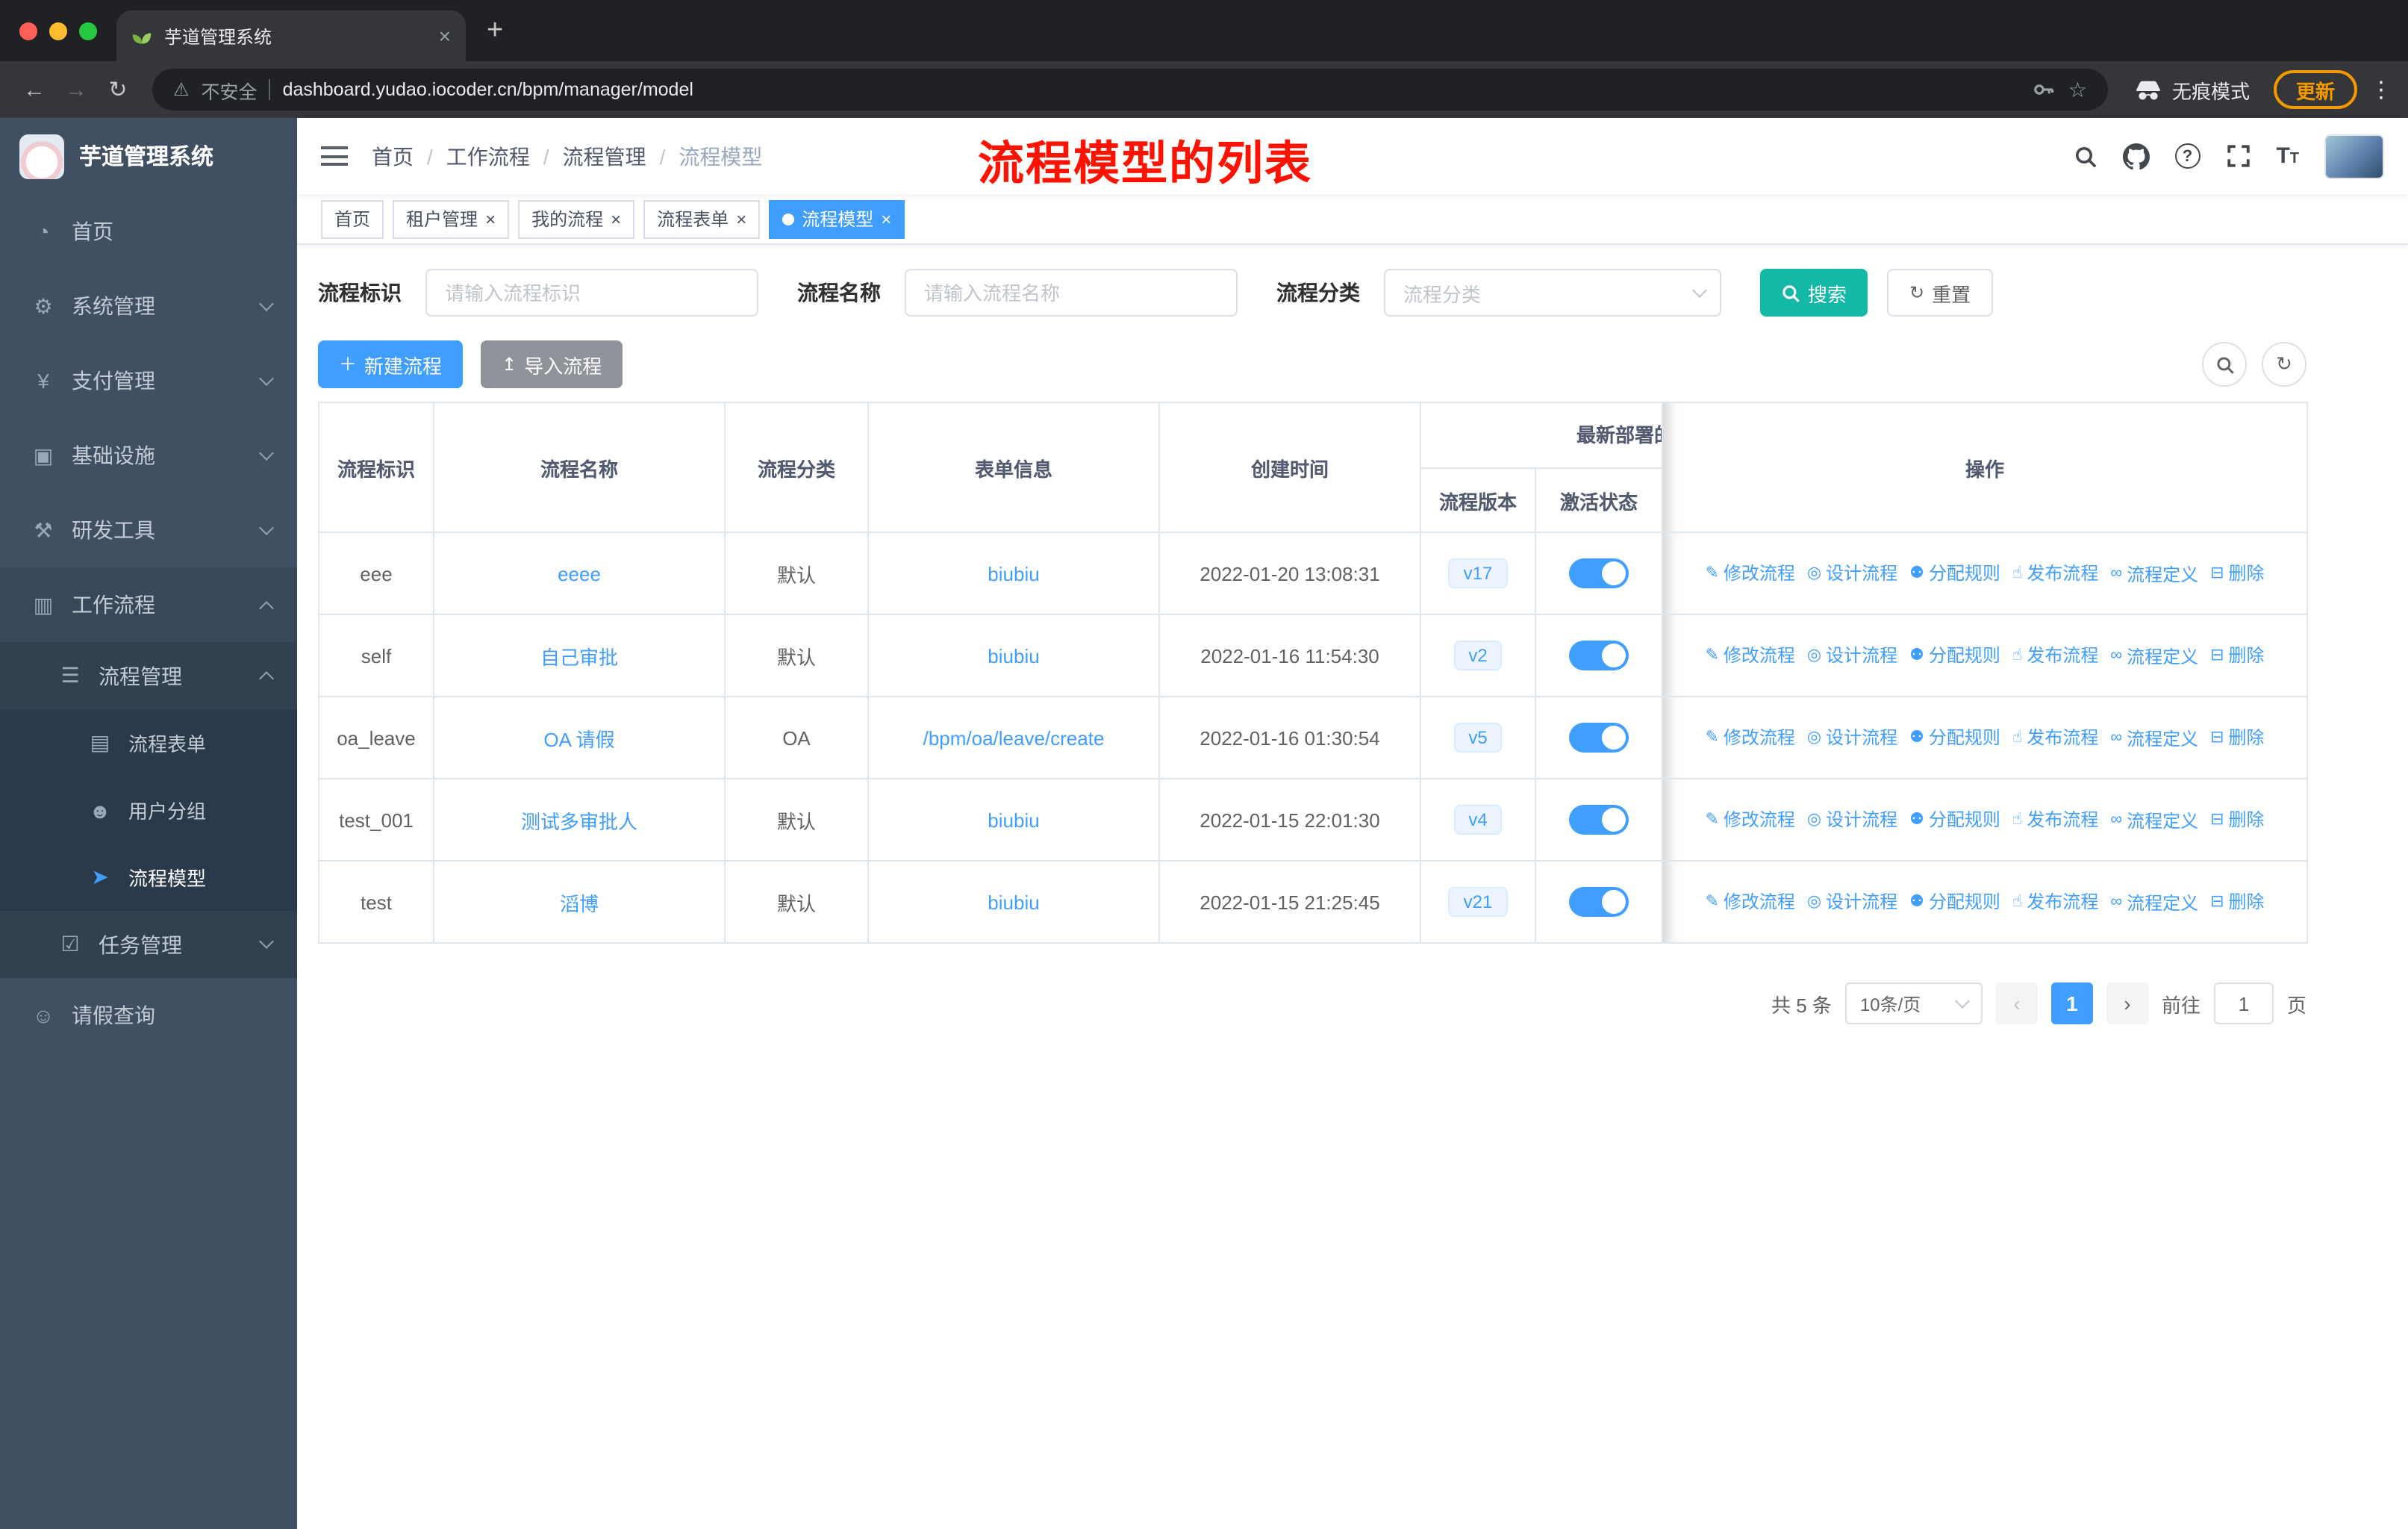 This screenshot has height=1529, width=2408. Describe the element at coordinates (2085, 156) in the screenshot. I see `search-icon` at that location.